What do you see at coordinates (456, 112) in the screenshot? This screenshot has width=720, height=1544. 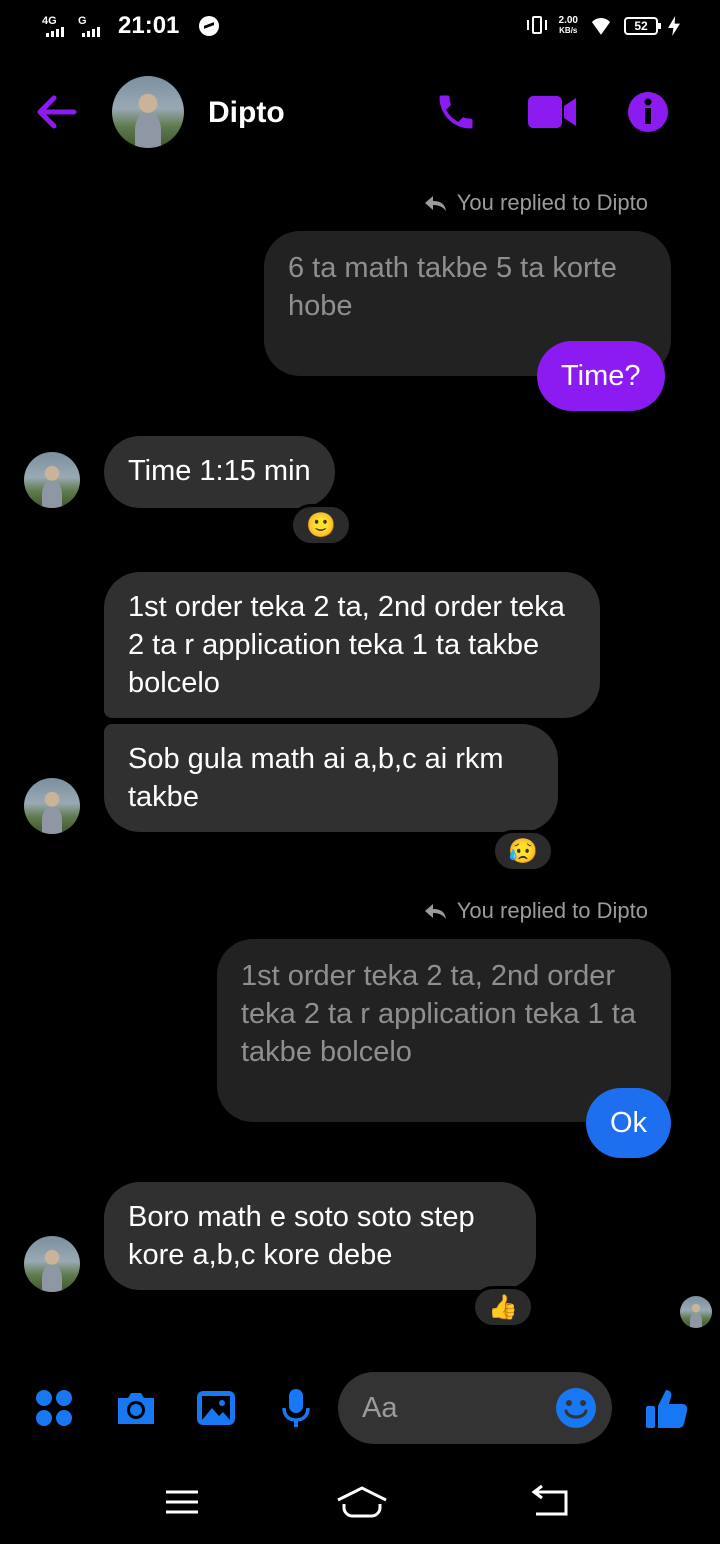 I see `phone-icon` at bounding box center [456, 112].